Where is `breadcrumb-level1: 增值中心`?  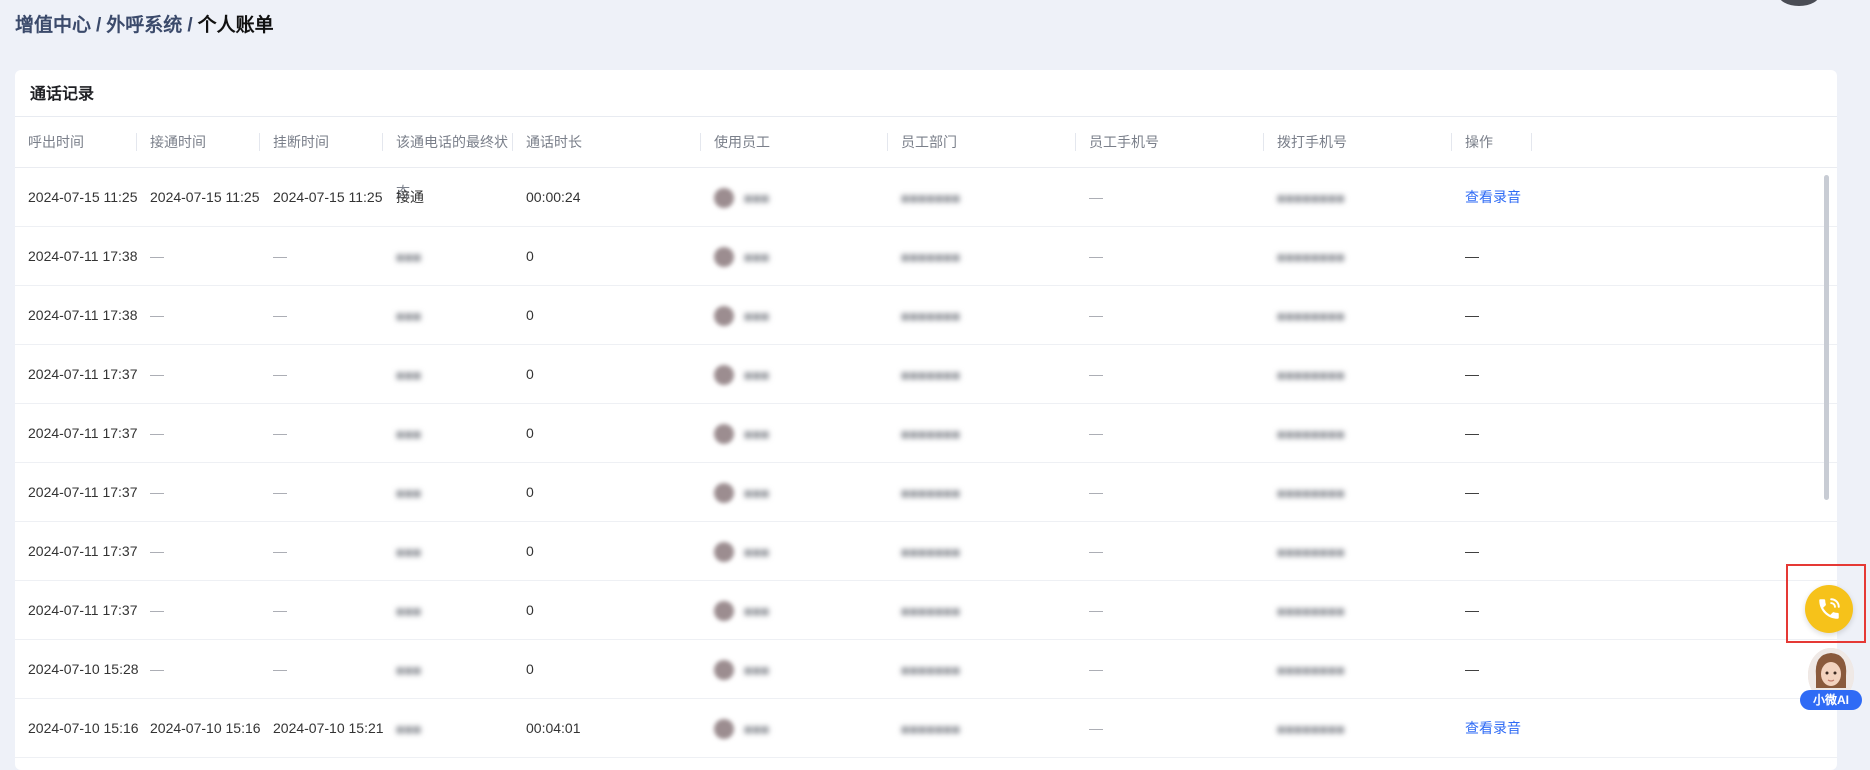 breadcrumb-level1: 增值中心 is located at coordinates (53, 25).